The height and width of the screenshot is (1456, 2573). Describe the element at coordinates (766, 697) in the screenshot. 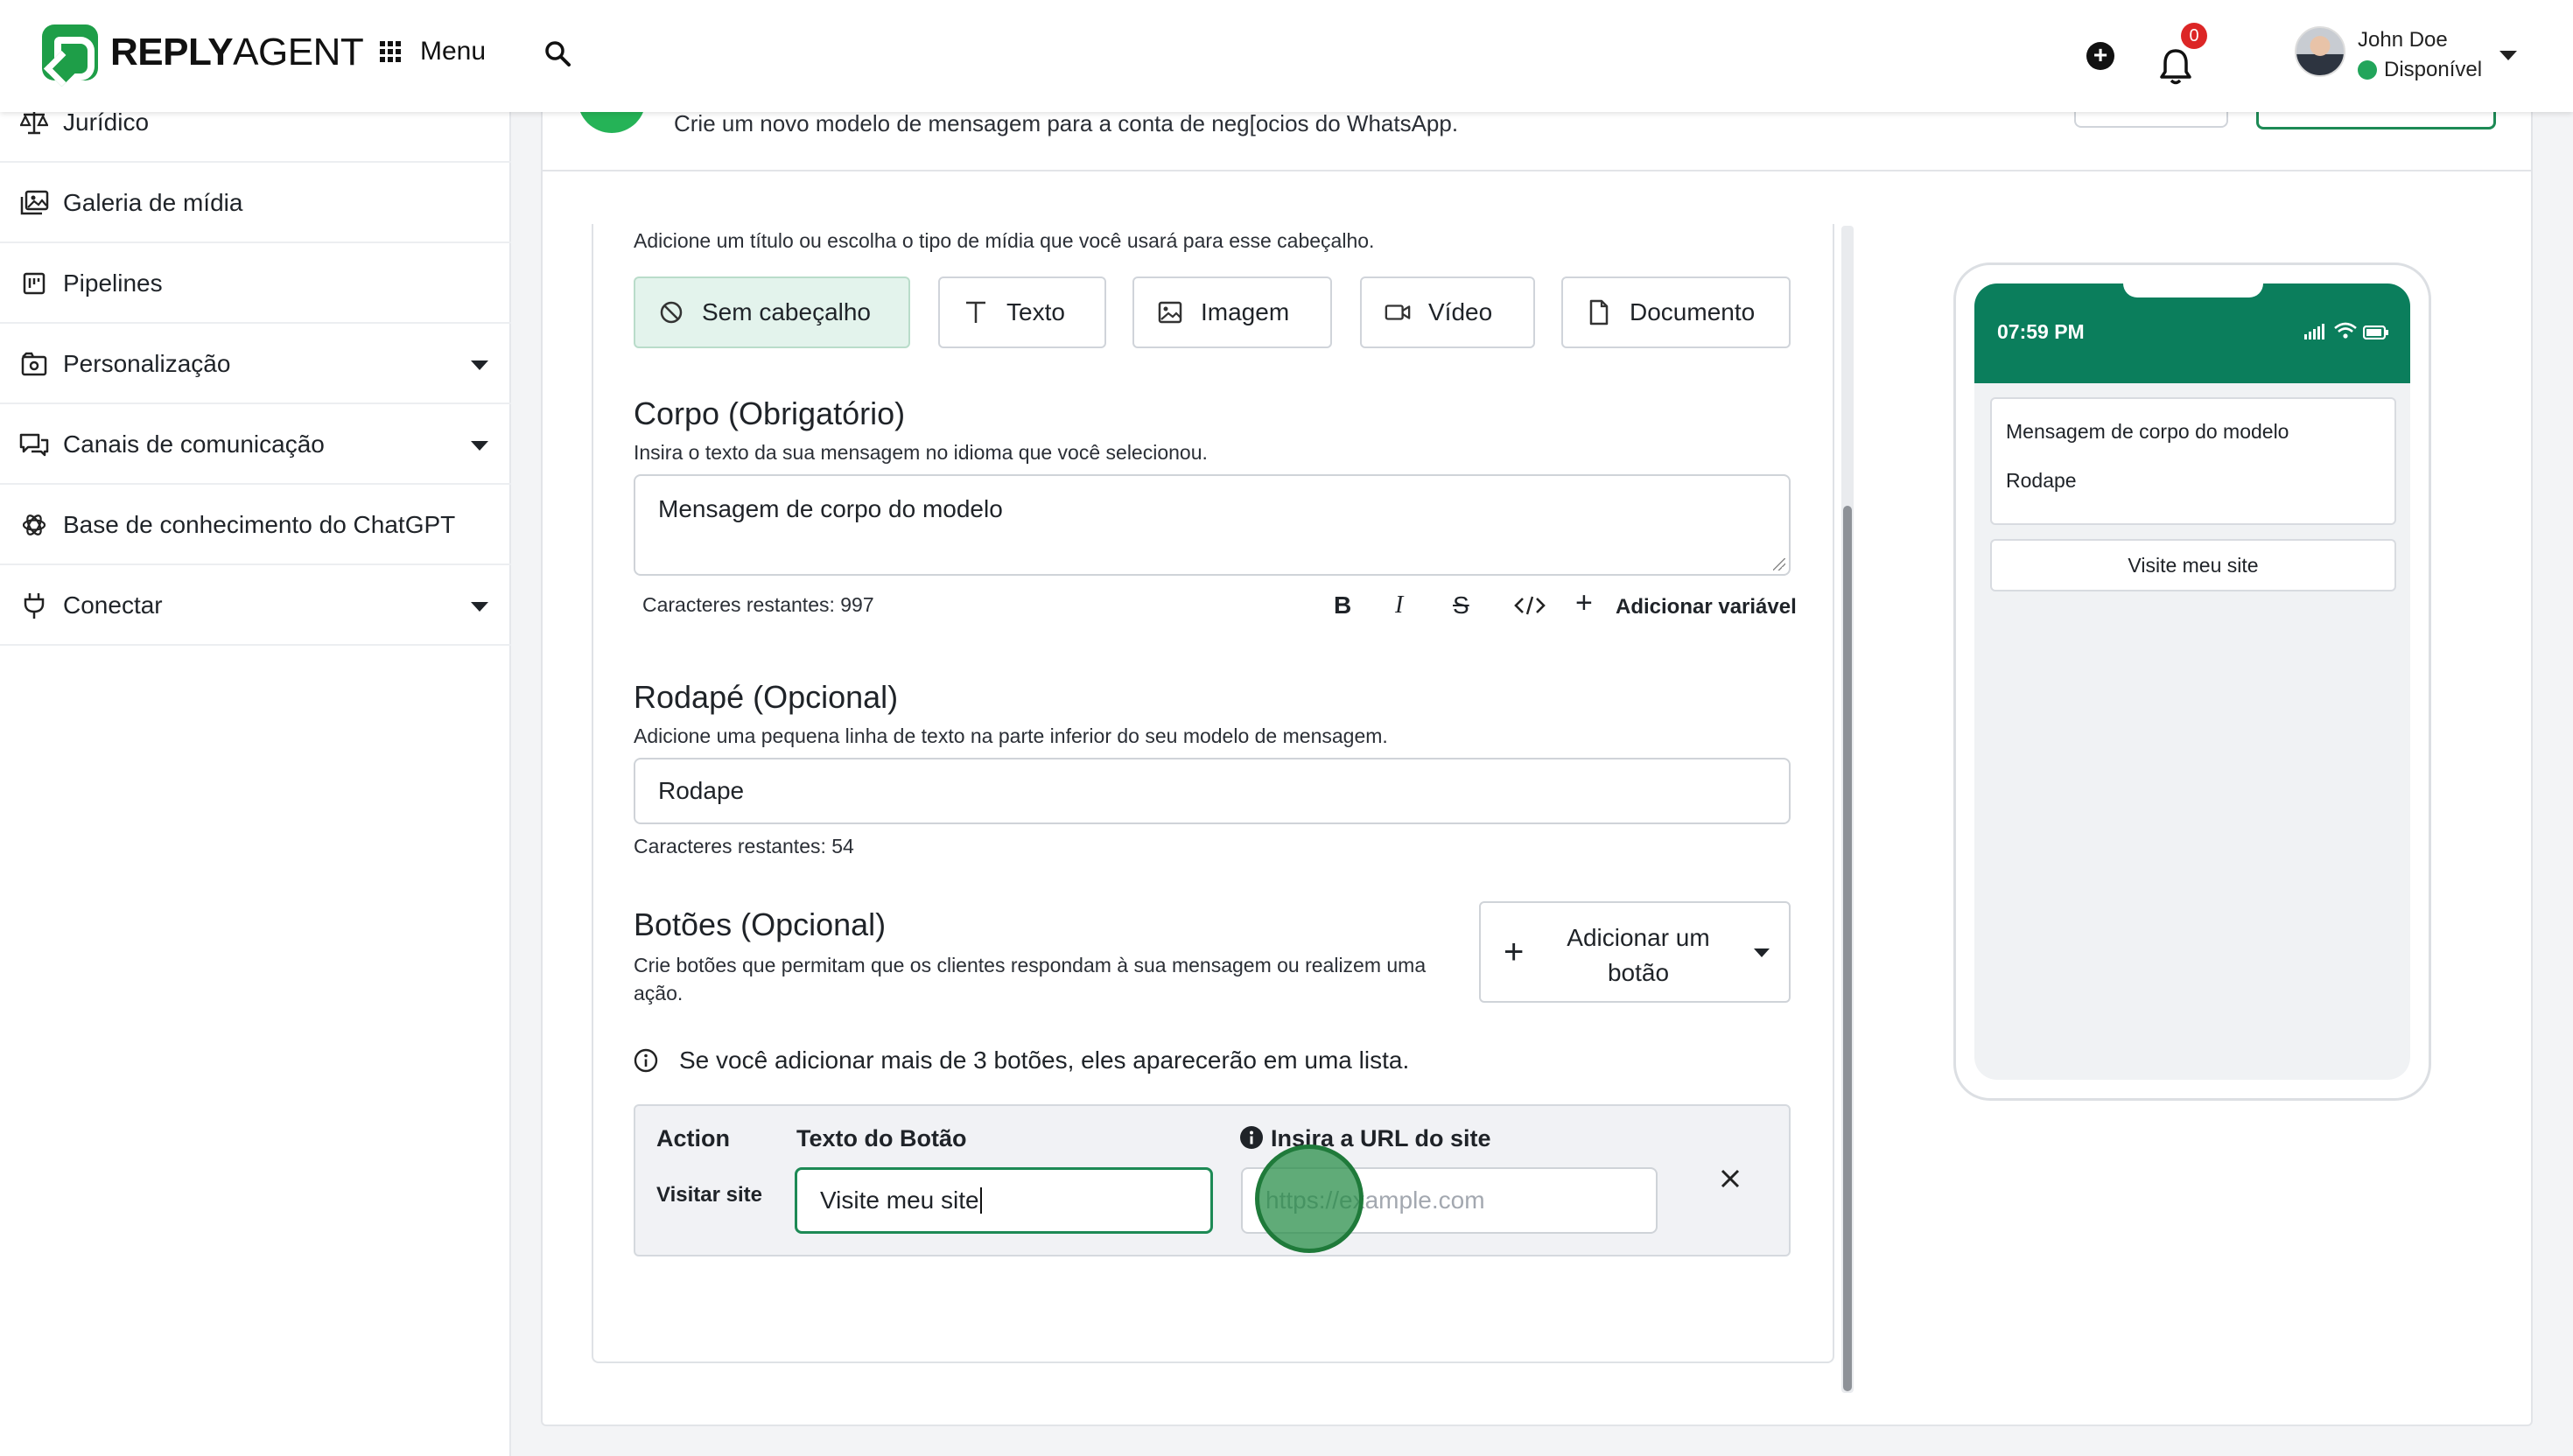

I see `footer-section-title: Rodapé (Opcional)` at that location.